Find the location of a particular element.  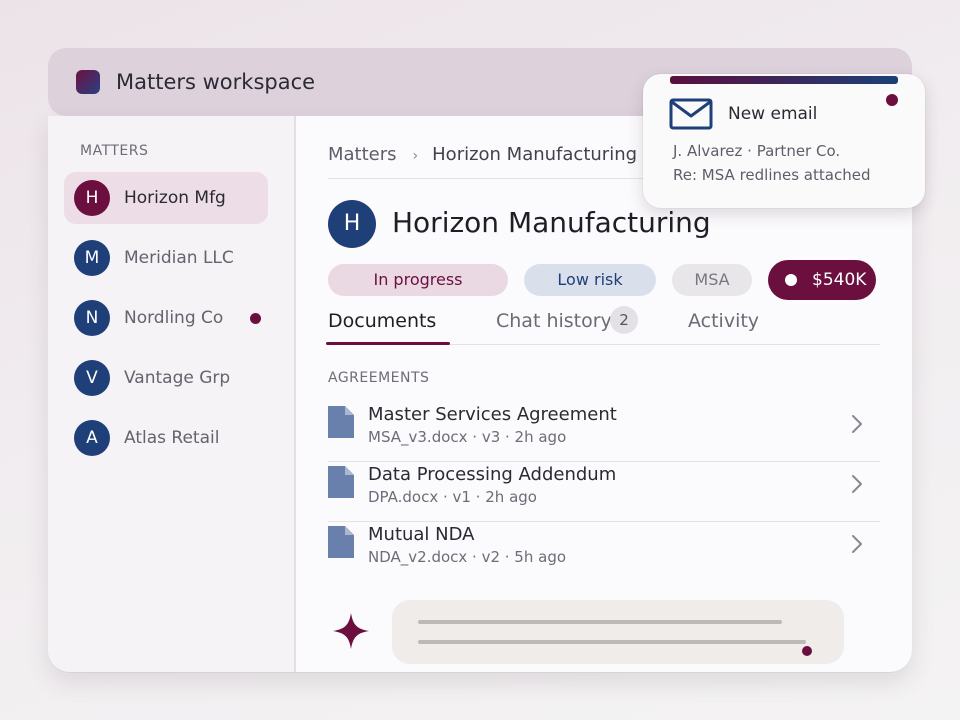

value-dot-icon is located at coordinates (791, 280).